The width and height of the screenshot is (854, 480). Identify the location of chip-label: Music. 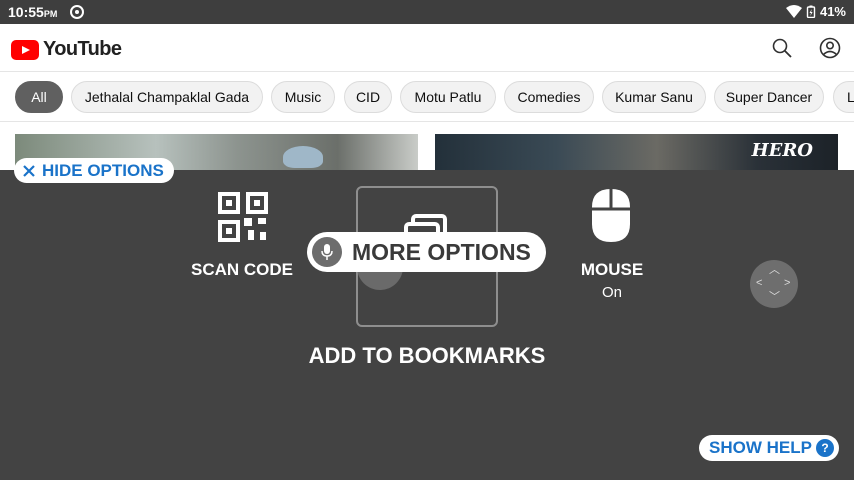
(303, 97).